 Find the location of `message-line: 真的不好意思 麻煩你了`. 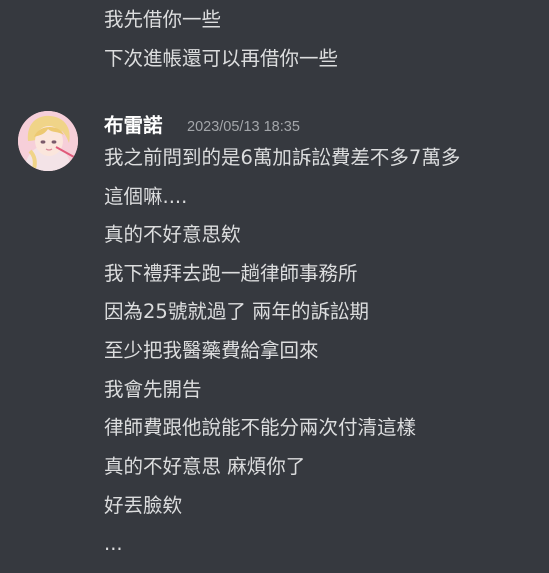

message-line: 真的不好意思 麻煩你了 is located at coordinates (205, 466).